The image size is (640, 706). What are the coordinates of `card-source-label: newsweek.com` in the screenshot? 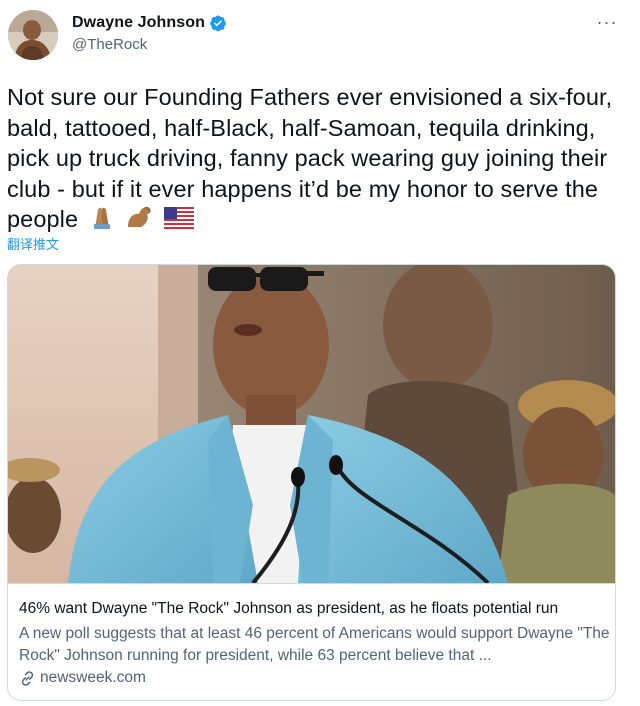 It's located at (93, 677).